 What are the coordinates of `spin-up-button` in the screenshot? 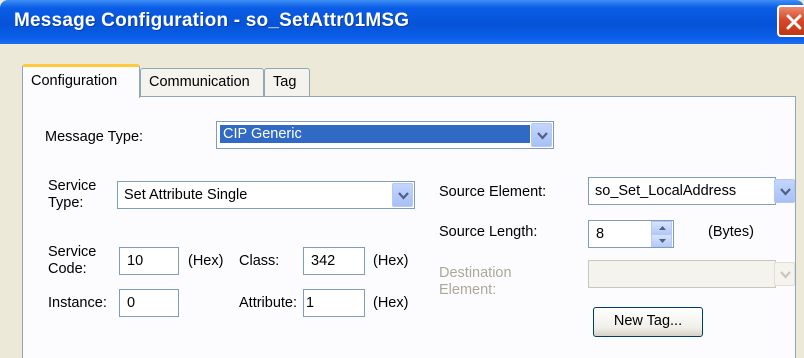 It's located at (661, 227).